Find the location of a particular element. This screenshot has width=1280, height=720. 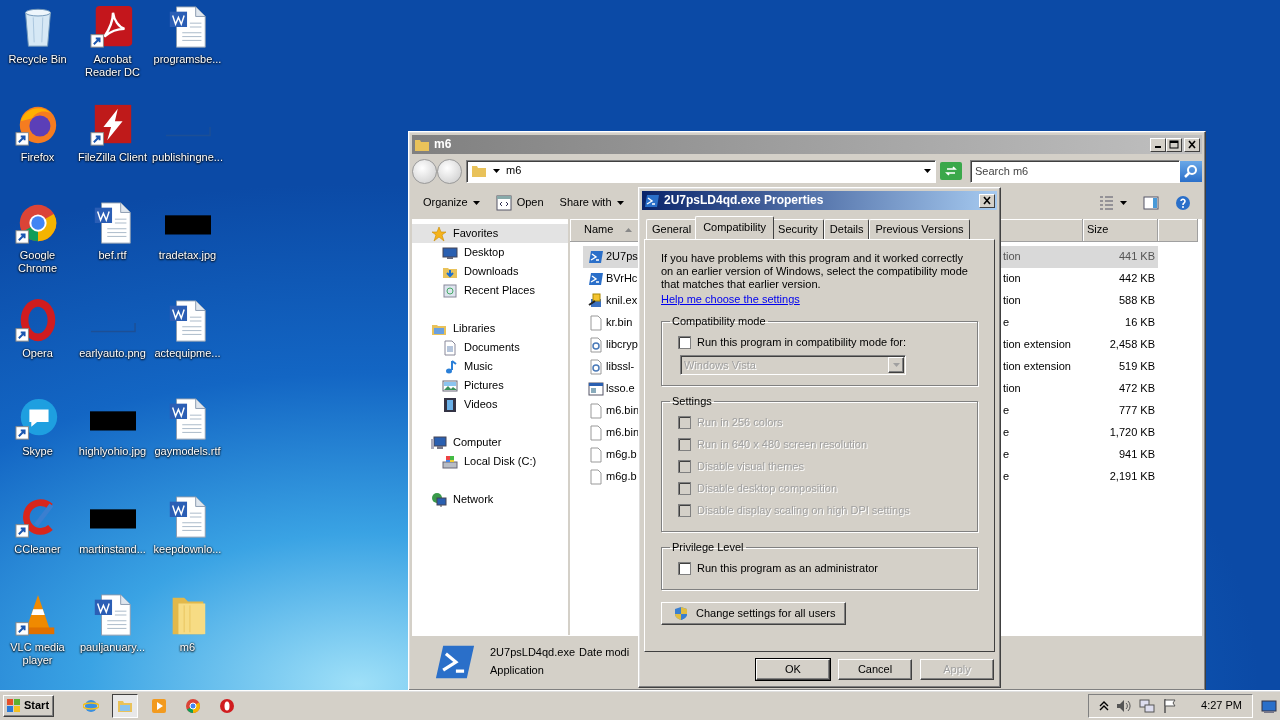

file-size: 1,720 KB is located at coordinates (1131, 433).